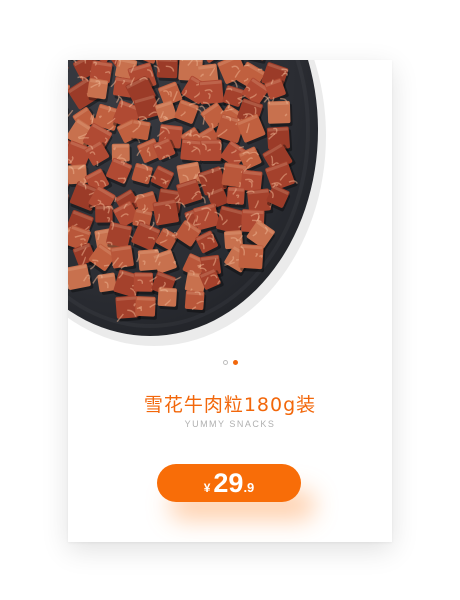  I want to click on product-subtitle: YUMMY SNACKS, so click(230, 424).